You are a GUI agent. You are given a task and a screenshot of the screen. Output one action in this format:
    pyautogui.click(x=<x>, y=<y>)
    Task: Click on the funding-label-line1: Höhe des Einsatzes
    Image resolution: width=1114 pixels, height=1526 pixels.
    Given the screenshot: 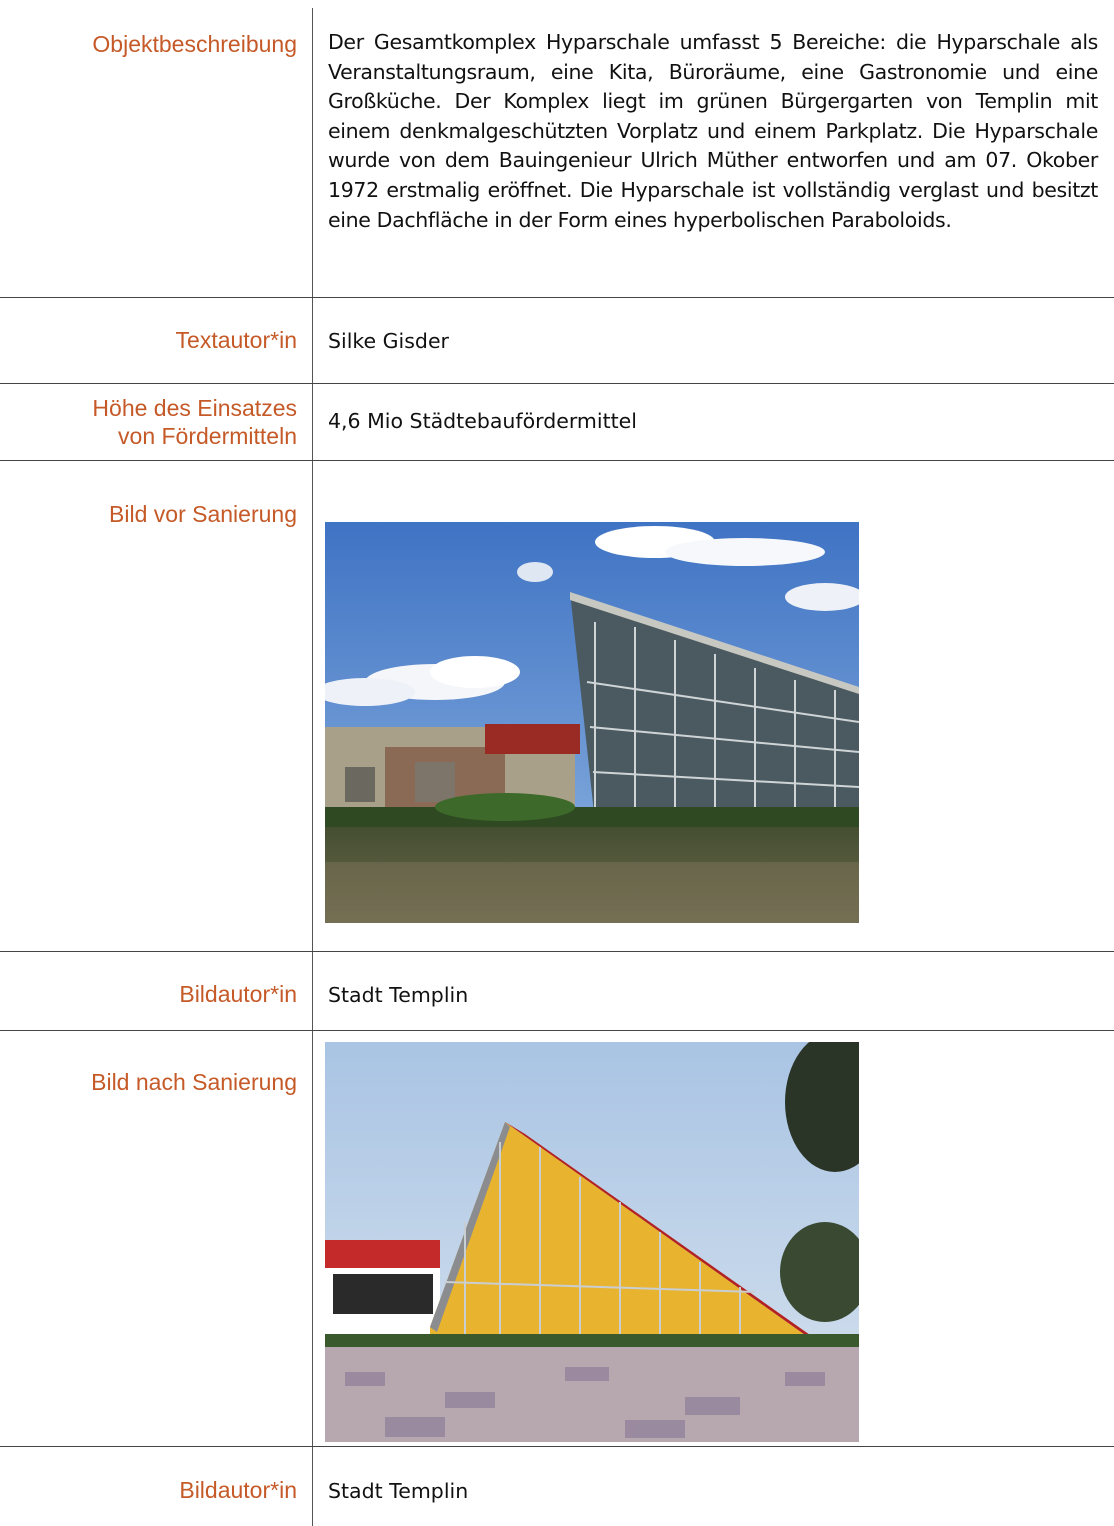 What is the action you would take?
    pyautogui.click(x=194, y=408)
    